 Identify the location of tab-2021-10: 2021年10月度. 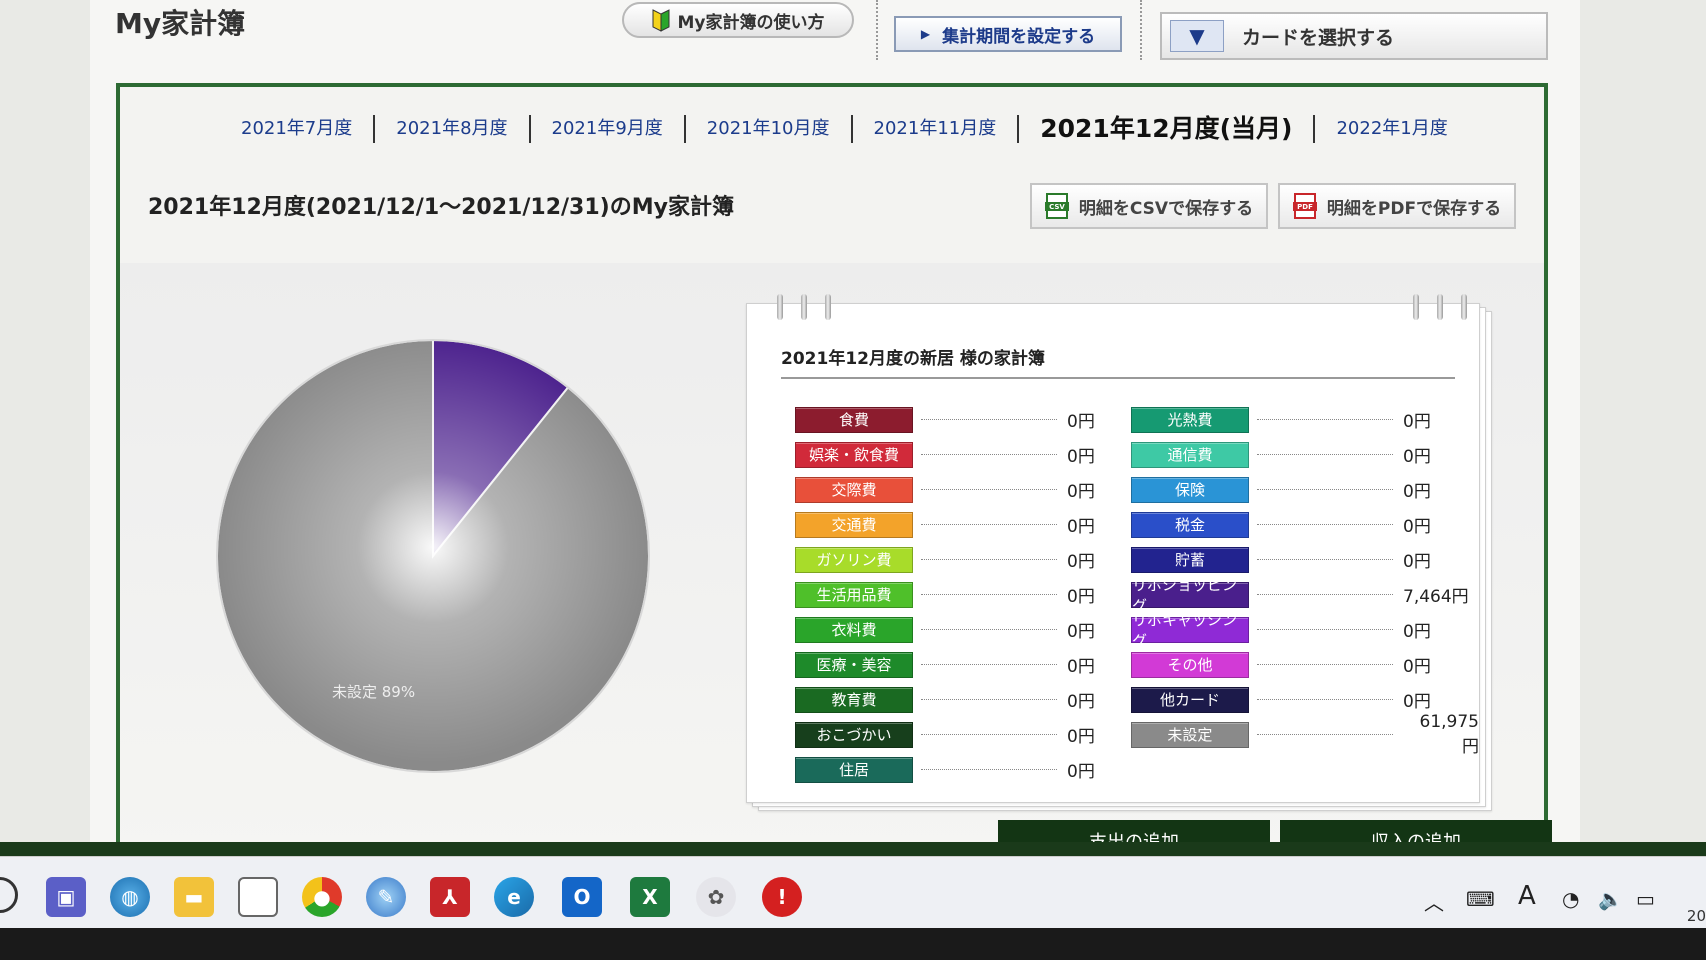
(769, 129).